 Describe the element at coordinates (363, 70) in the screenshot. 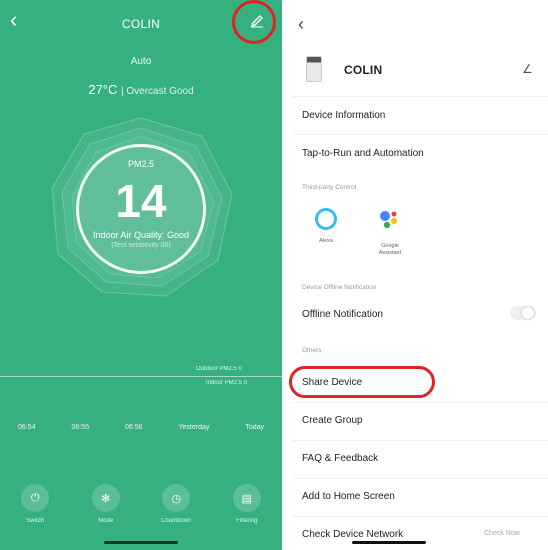

I see `device-name: COLIN` at that location.